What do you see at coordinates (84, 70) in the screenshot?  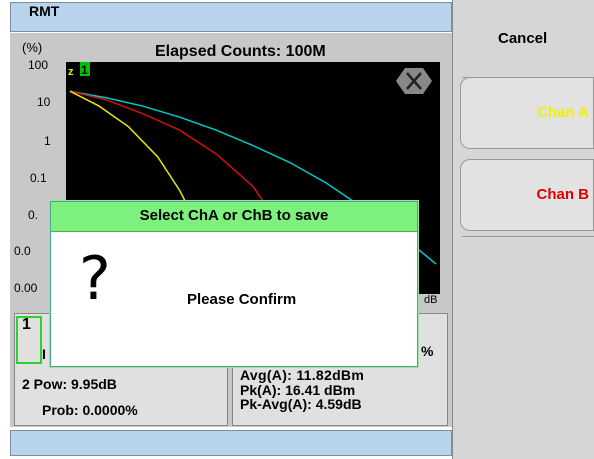 I see `channel-marker-label: 1` at bounding box center [84, 70].